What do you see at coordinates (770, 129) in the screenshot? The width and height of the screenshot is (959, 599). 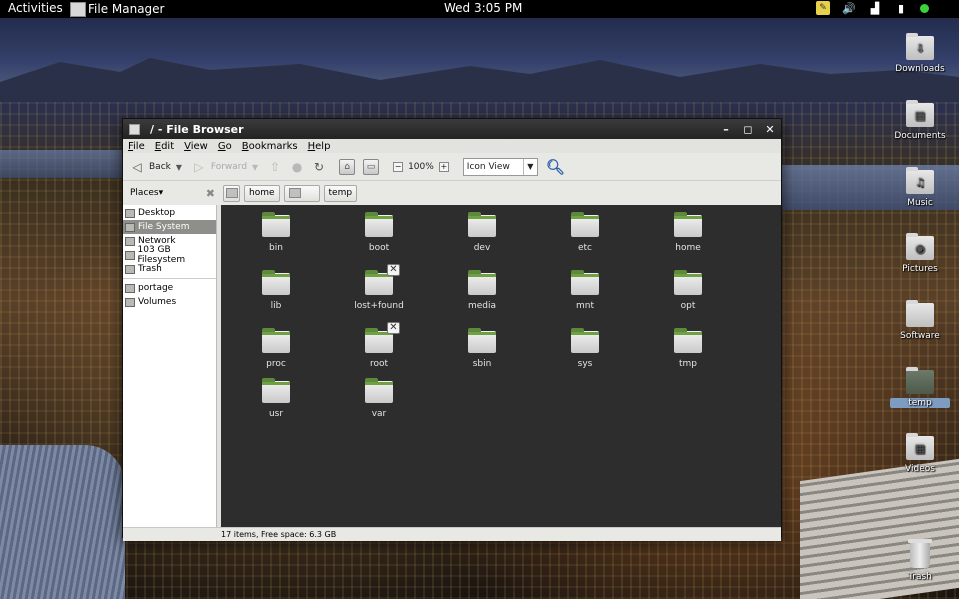 I see `close-icon: ✕` at bounding box center [770, 129].